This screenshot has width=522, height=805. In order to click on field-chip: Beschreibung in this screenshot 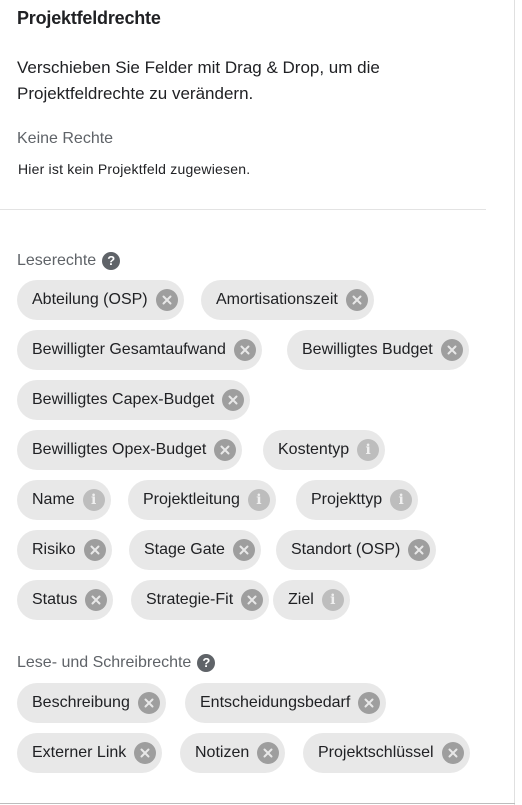, I will do `click(91, 703)`.